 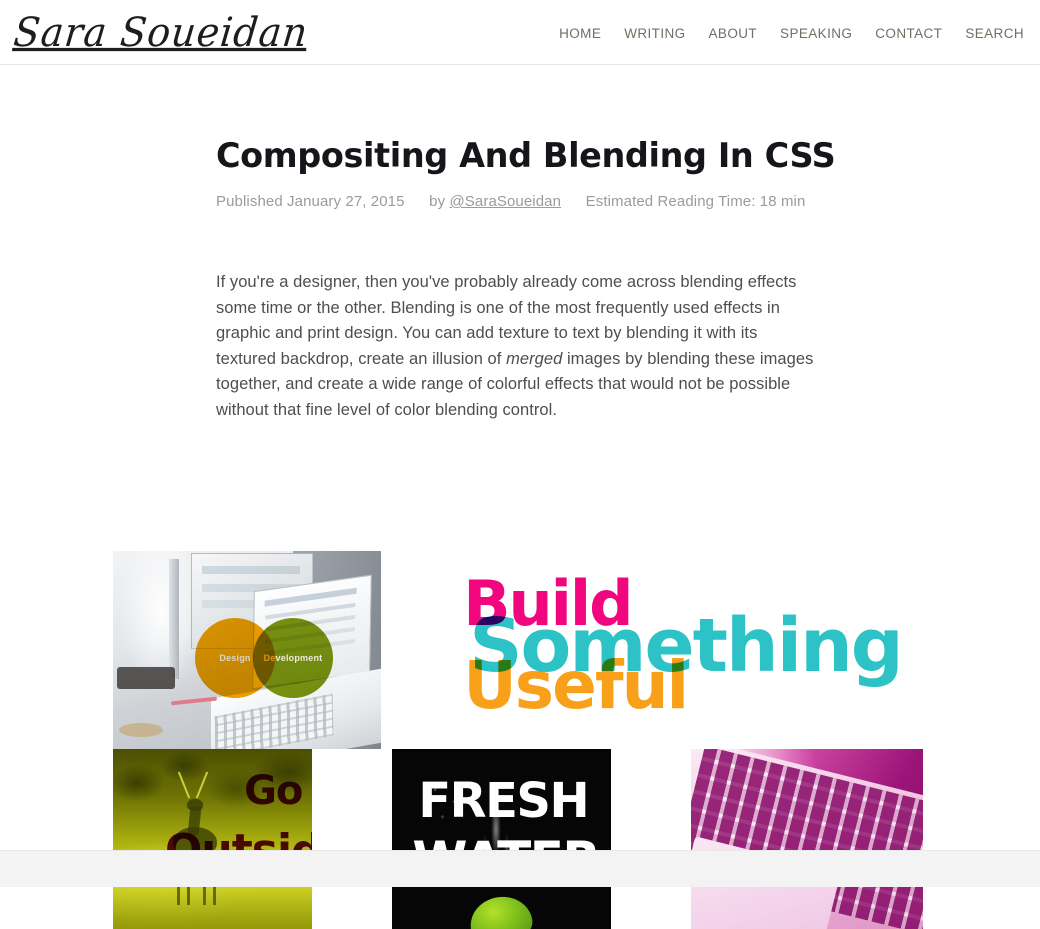 I want to click on page-title: Compositing And Blending In CSS, so click(x=526, y=155).